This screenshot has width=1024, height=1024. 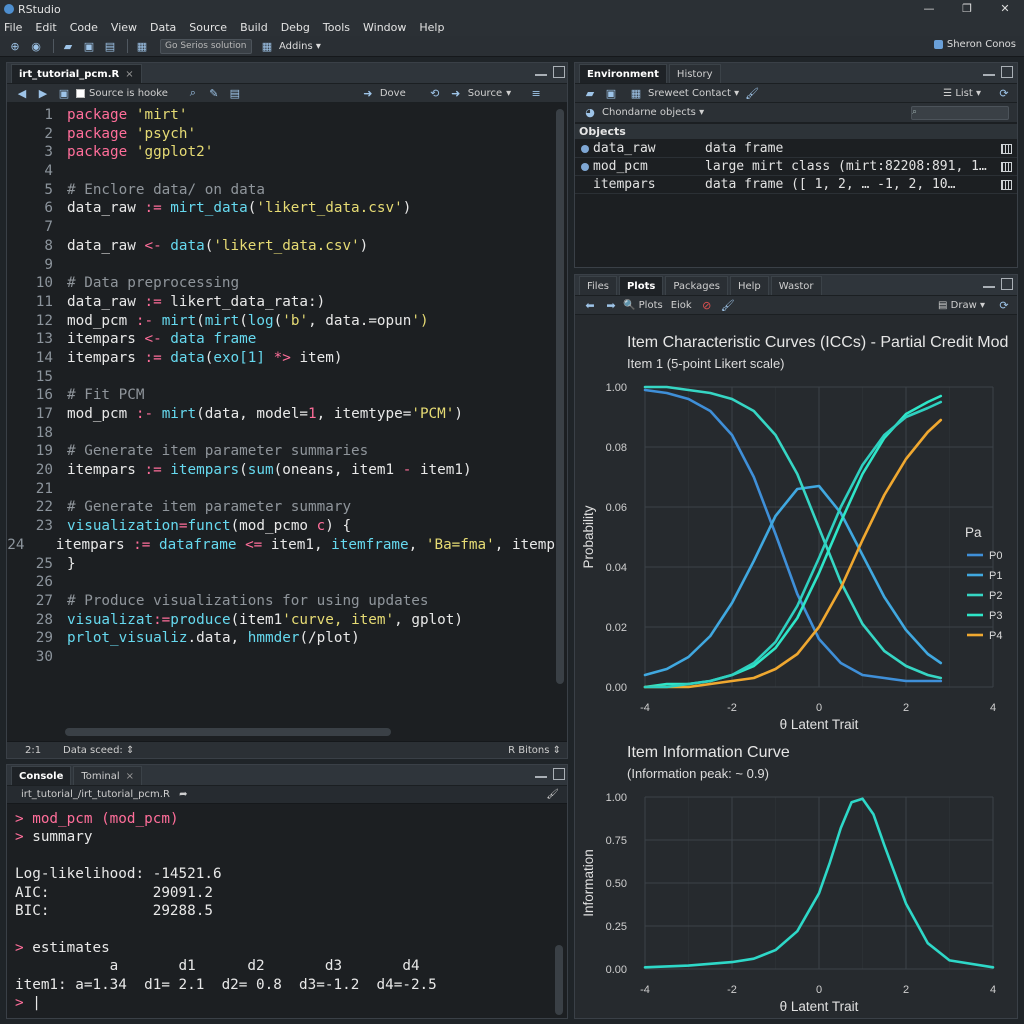 What do you see at coordinates (559, 980) in the screenshot?
I see `console-scrollbar` at bounding box center [559, 980].